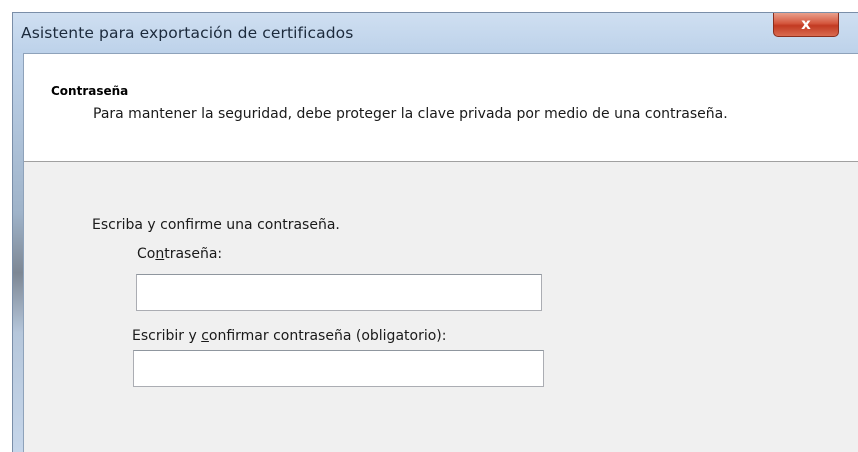  What do you see at coordinates (90, 91) in the screenshot?
I see `section-title: Contraseña` at bounding box center [90, 91].